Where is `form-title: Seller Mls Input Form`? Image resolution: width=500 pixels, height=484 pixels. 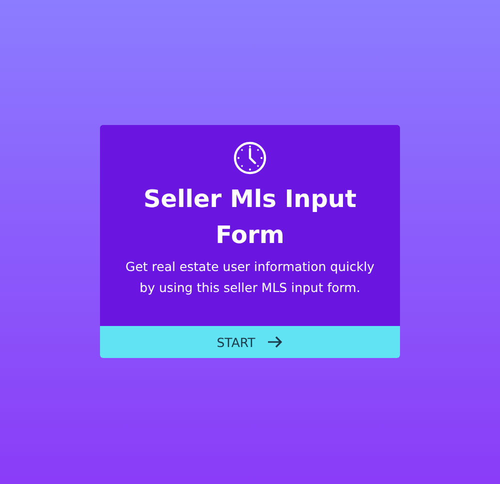
form-title: Seller Mls Input Form is located at coordinates (250, 217).